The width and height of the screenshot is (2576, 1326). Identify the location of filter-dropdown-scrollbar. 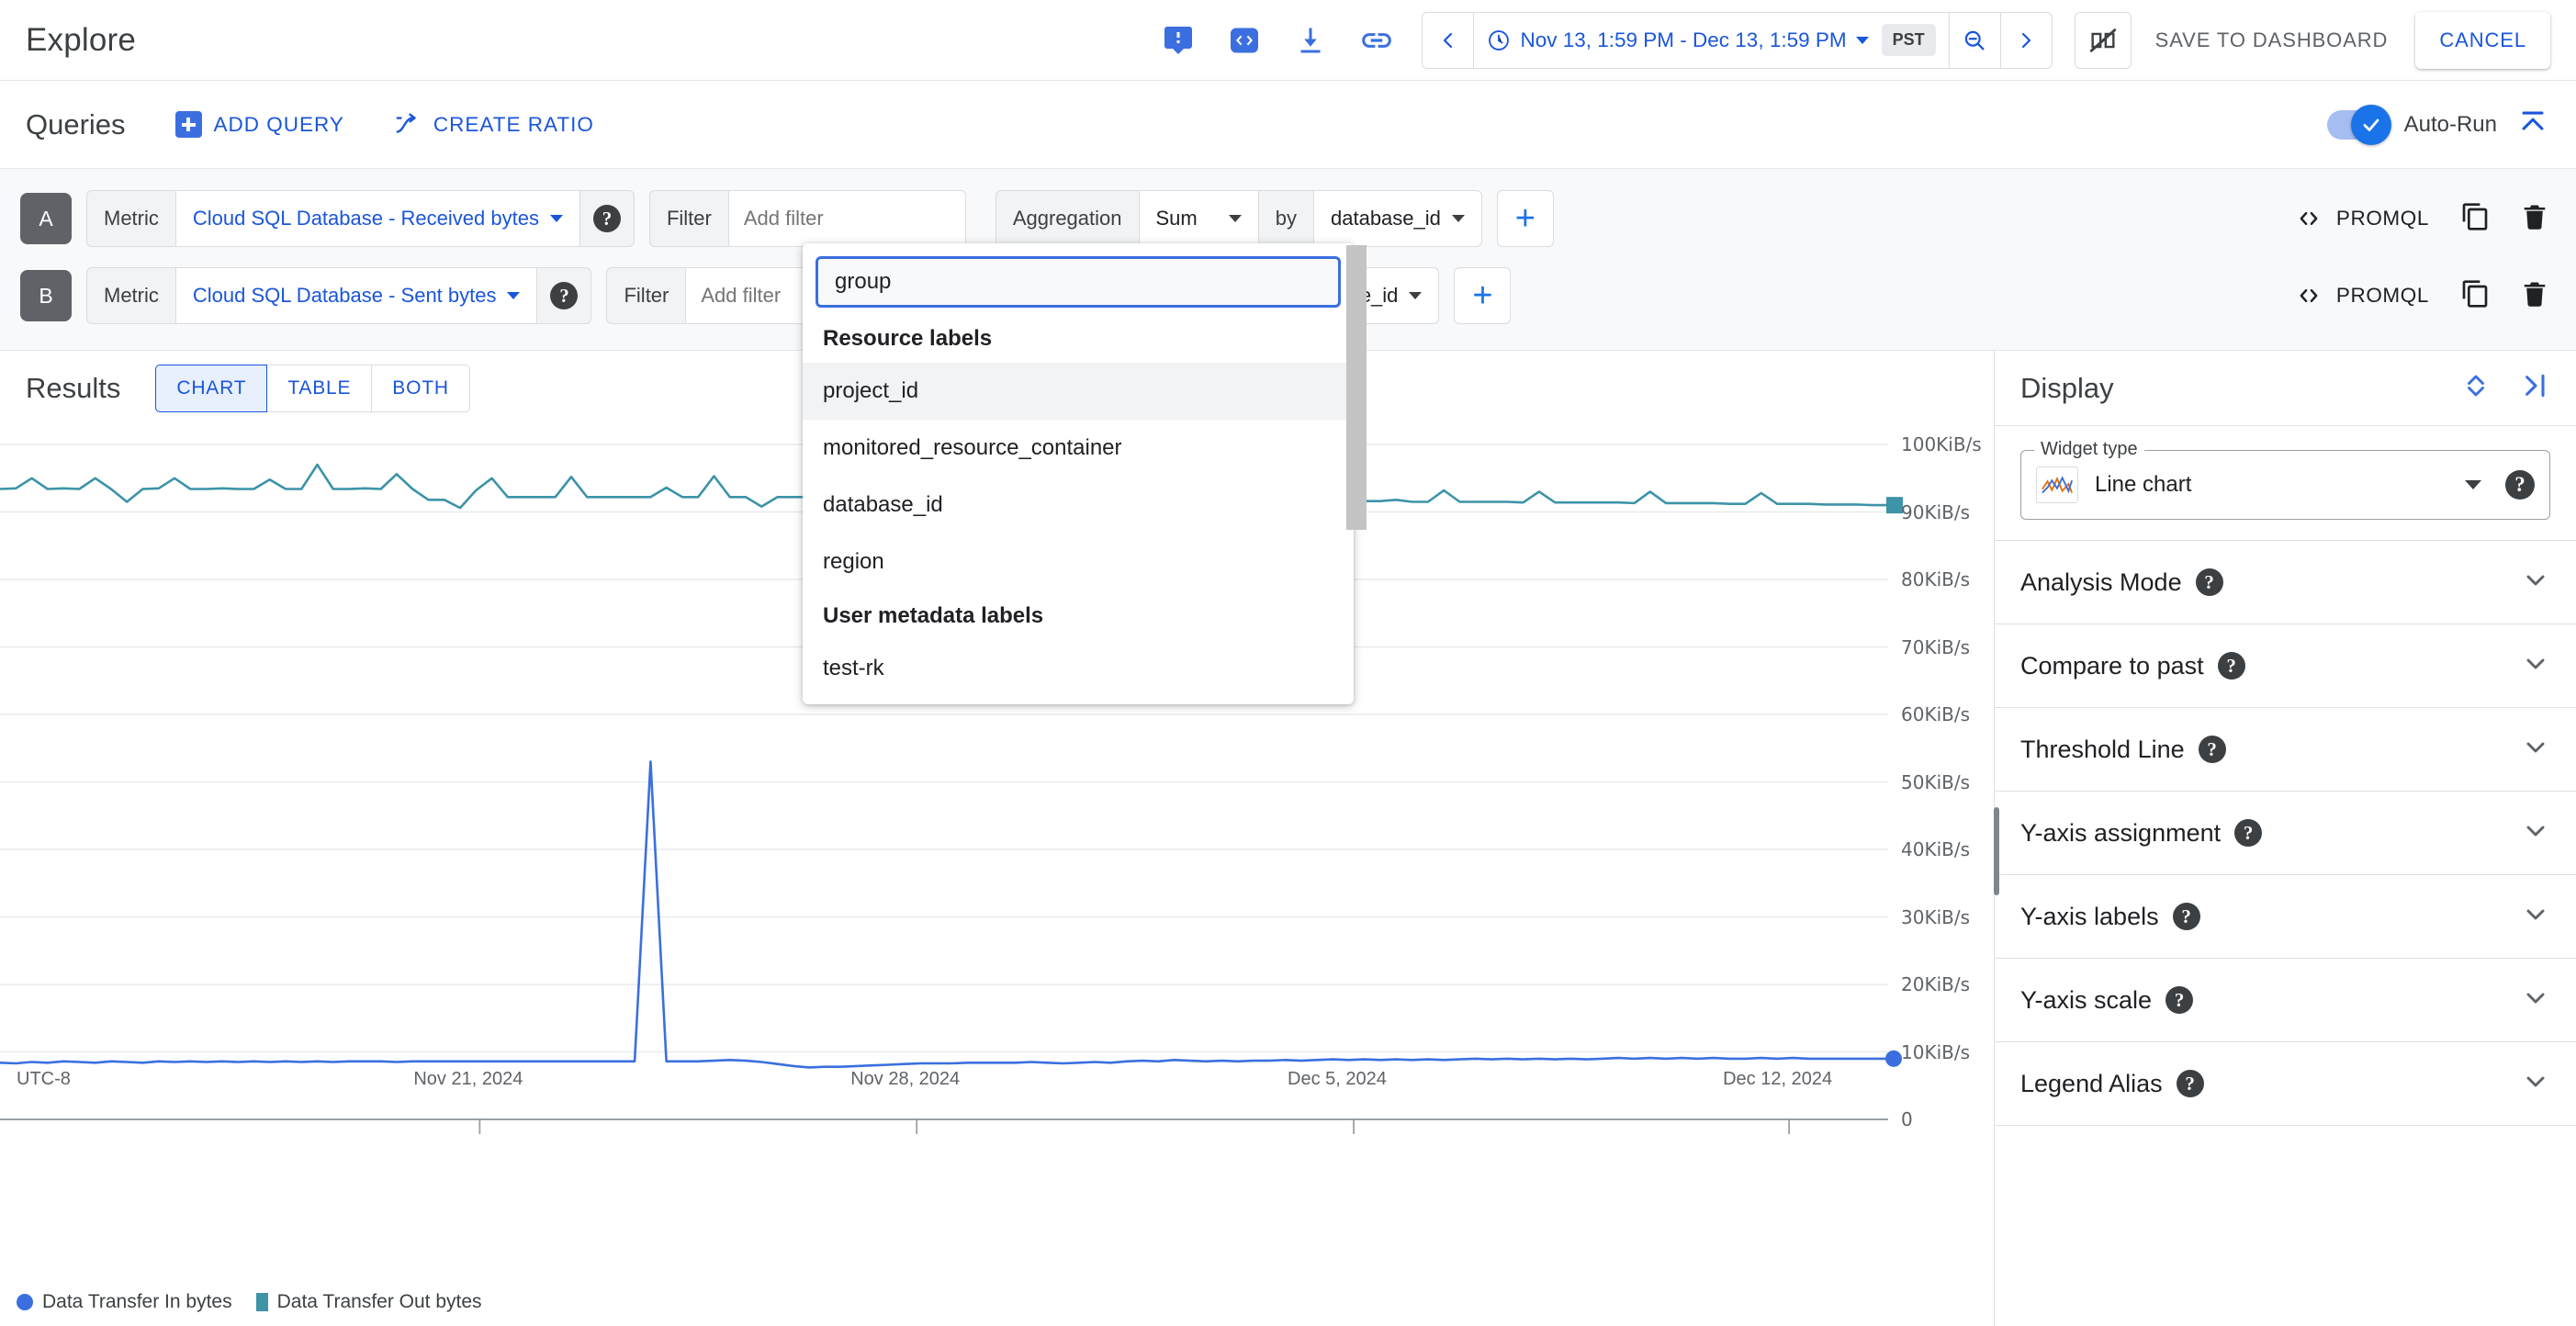
(1356, 387).